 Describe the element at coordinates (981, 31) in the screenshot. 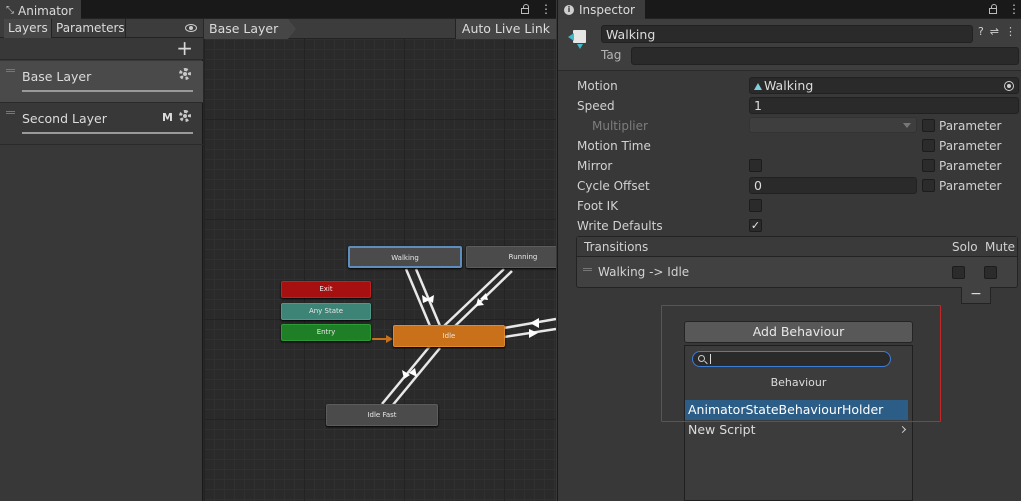

I see `help-icon: ?` at that location.